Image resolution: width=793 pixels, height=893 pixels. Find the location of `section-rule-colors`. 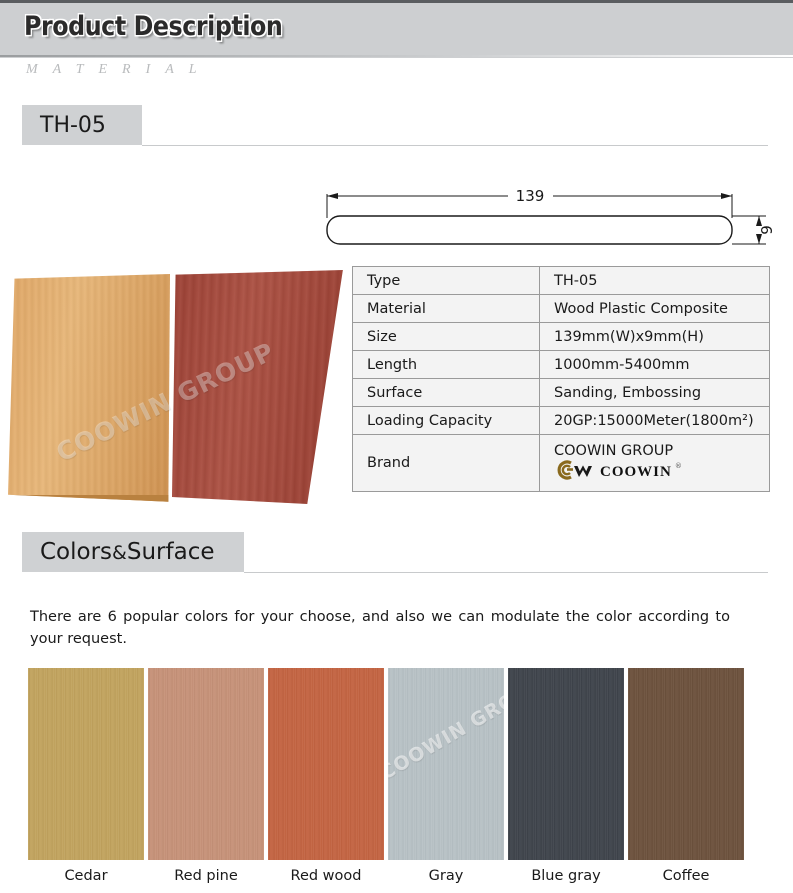

section-rule-colors is located at coordinates (506, 572).